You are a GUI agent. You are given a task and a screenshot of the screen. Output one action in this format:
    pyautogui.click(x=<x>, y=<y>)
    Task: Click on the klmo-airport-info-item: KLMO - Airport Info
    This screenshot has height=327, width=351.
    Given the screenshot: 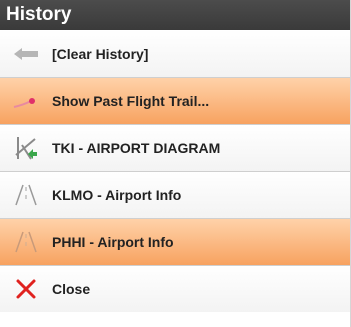 What is the action you would take?
    pyautogui.click(x=175, y=194)
    